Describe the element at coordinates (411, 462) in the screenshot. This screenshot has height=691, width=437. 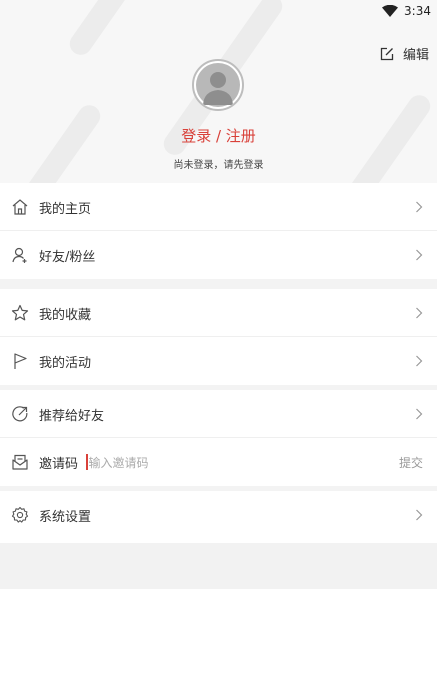
I see `invite-submit-button: 提交` at that location.